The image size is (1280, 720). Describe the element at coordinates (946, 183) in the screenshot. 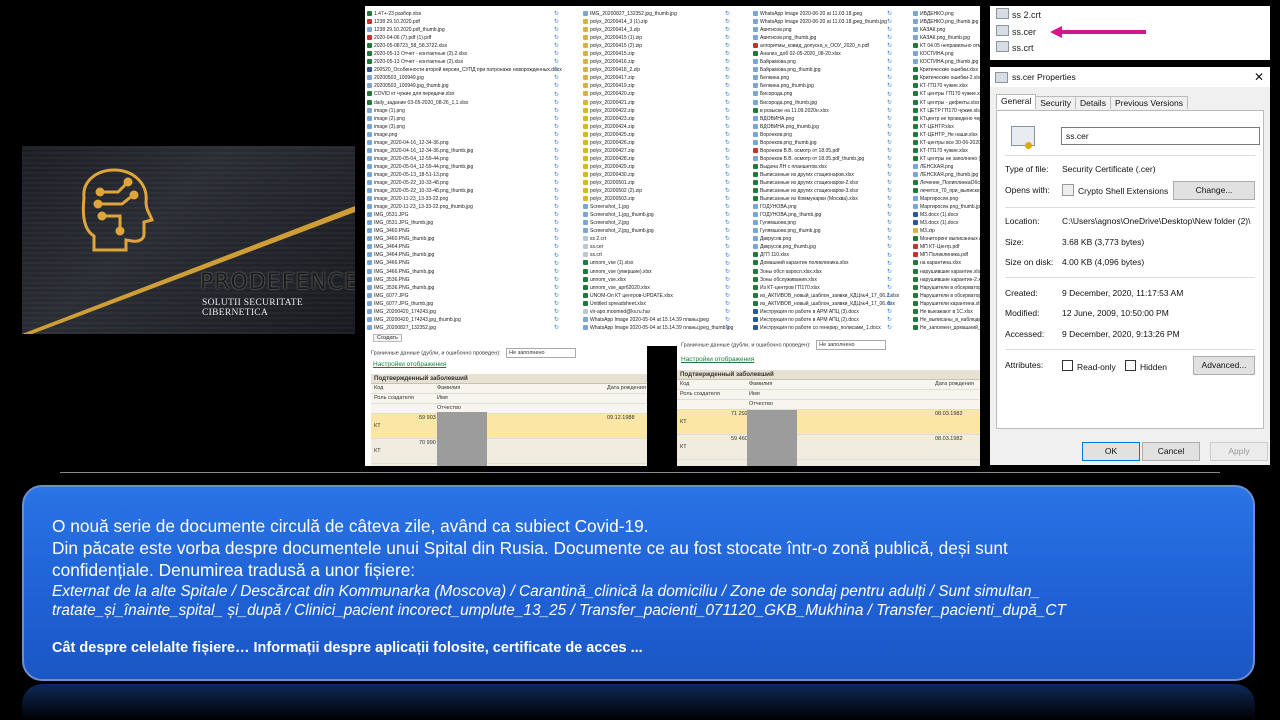

I see `list-item: Лечение_ПолиплинкаОбследование.xlsx` at that location.